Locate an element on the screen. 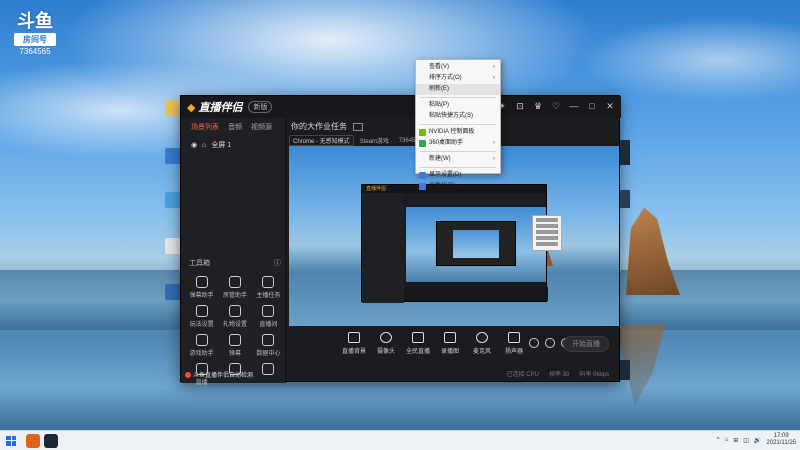 The image size is (800, 450). tab-audio: 音频 is located at coordinates (235, 127).